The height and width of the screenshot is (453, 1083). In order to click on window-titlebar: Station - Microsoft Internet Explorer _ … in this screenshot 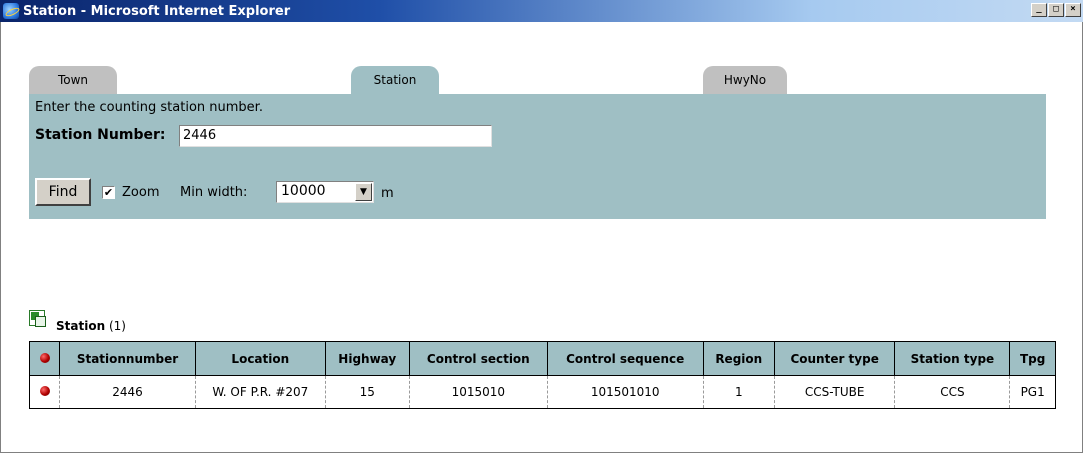, I will do `click(541, 11)`.